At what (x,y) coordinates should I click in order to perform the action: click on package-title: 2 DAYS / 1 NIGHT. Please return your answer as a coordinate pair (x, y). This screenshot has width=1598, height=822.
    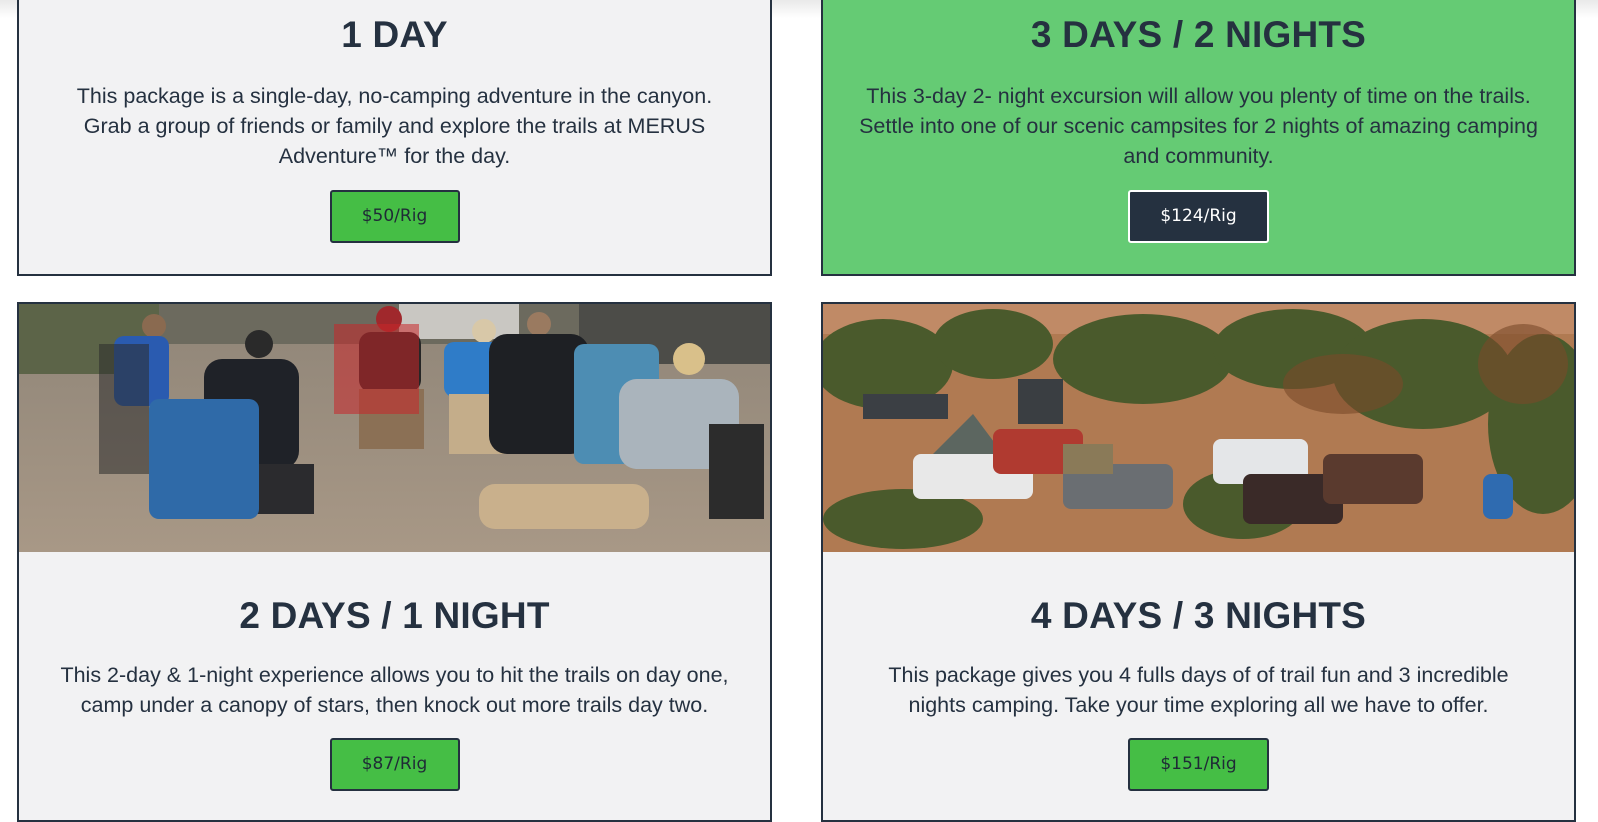
    Looking at the image, I should click on (394, 615).